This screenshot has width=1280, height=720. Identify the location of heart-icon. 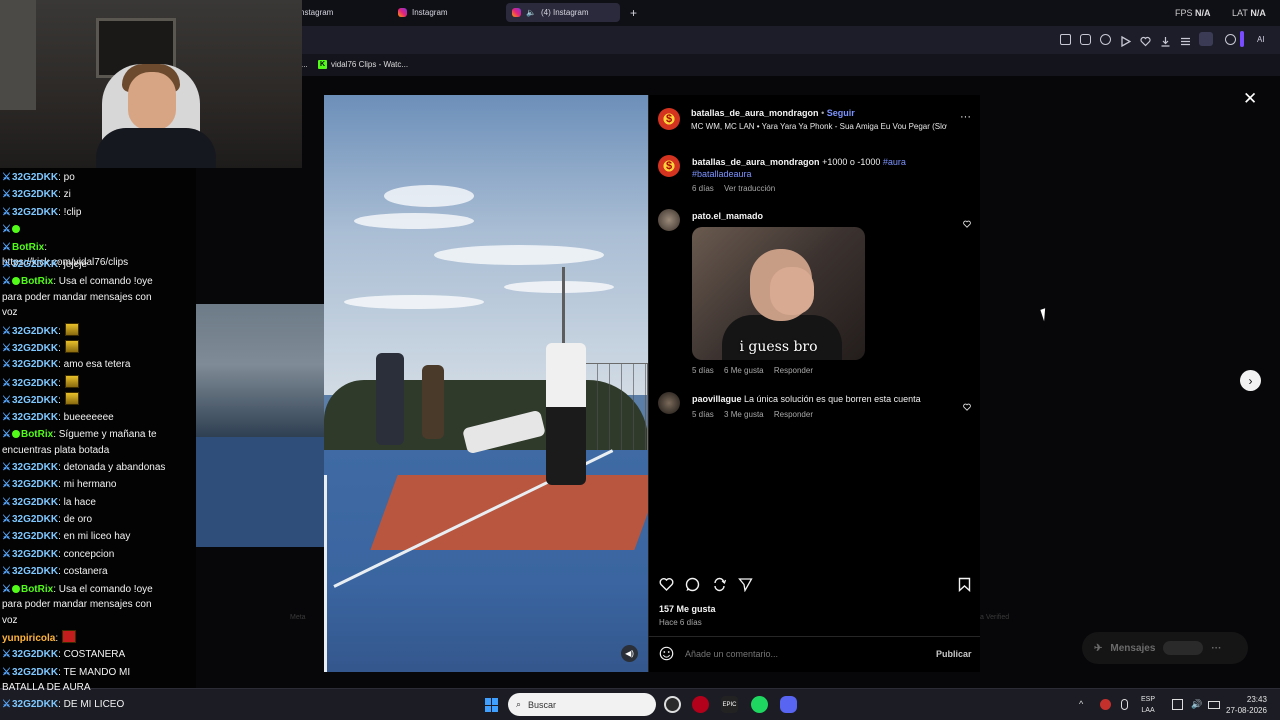
(1145, 40).